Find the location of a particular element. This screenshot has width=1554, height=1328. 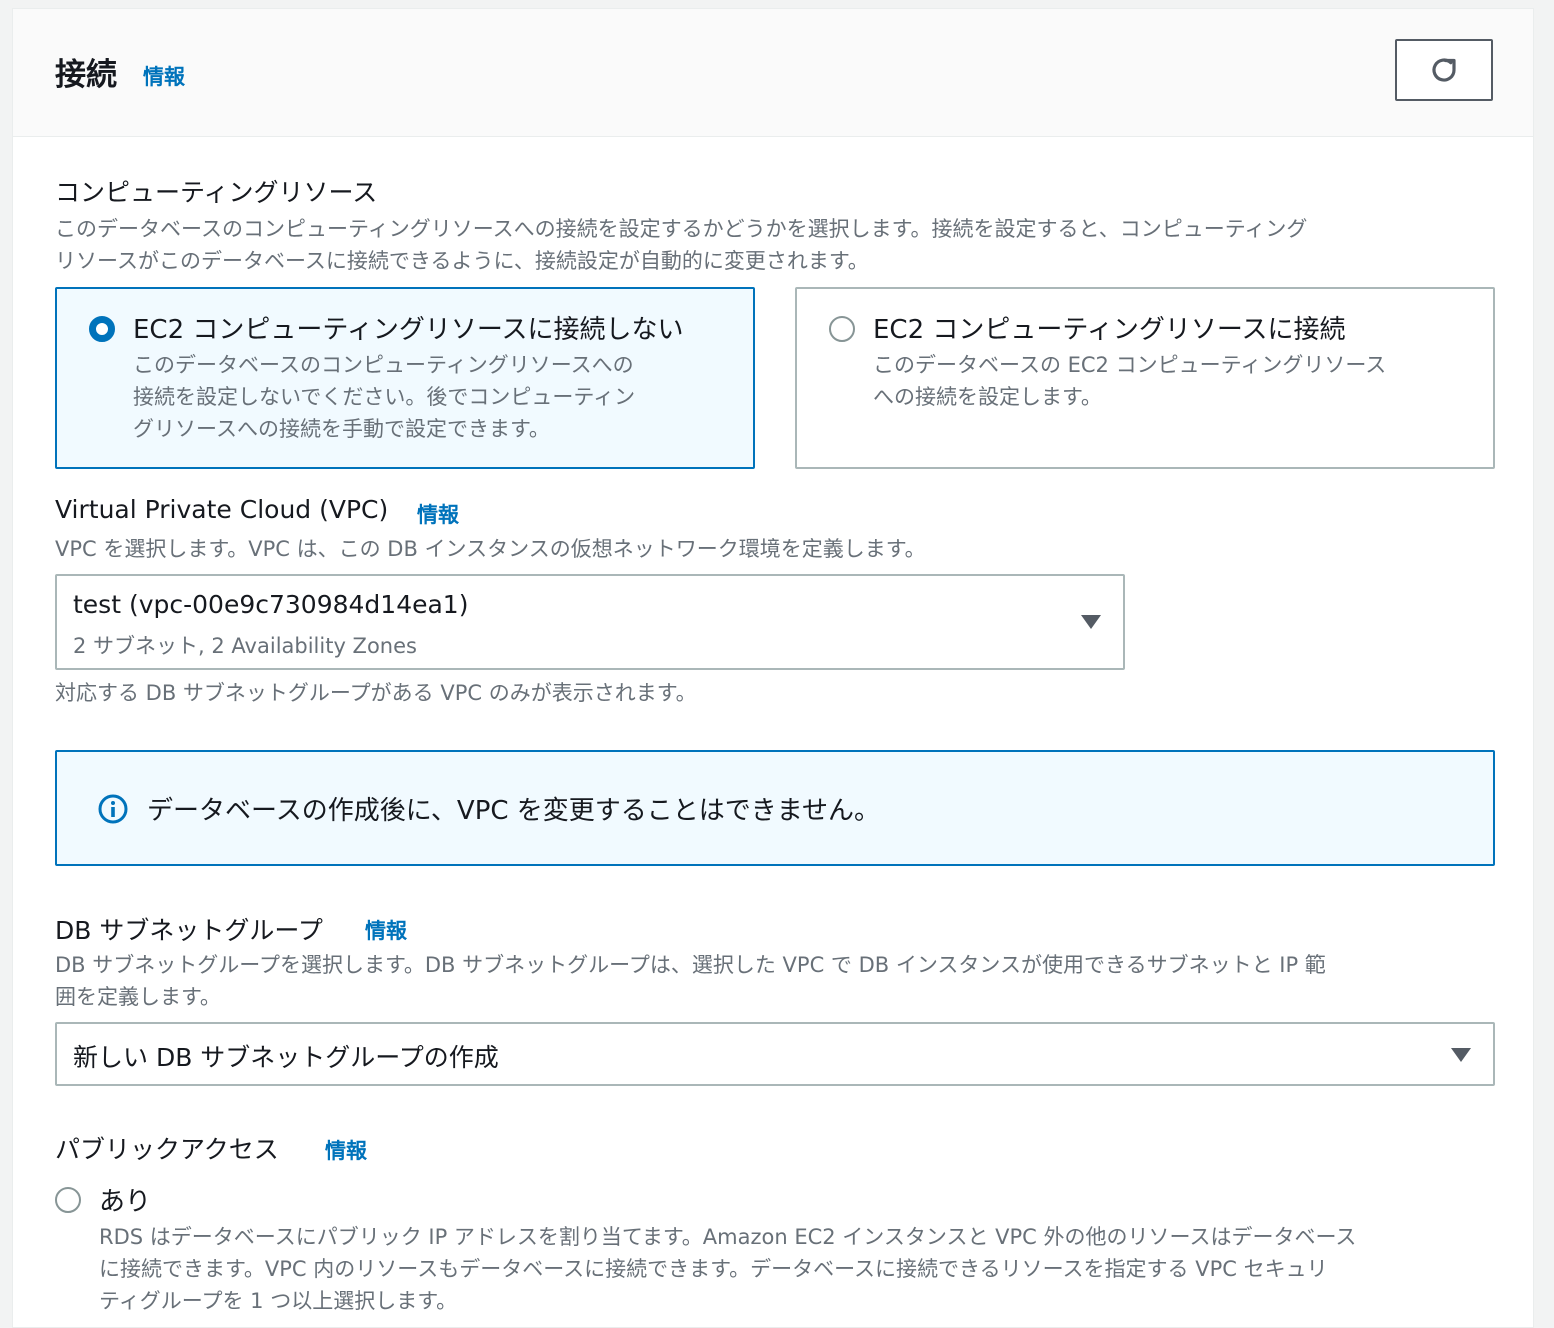

vpc-info-alert-text: データベースの作成後に、VPC を変更することはできません。 is located at coordinates (514, 811).